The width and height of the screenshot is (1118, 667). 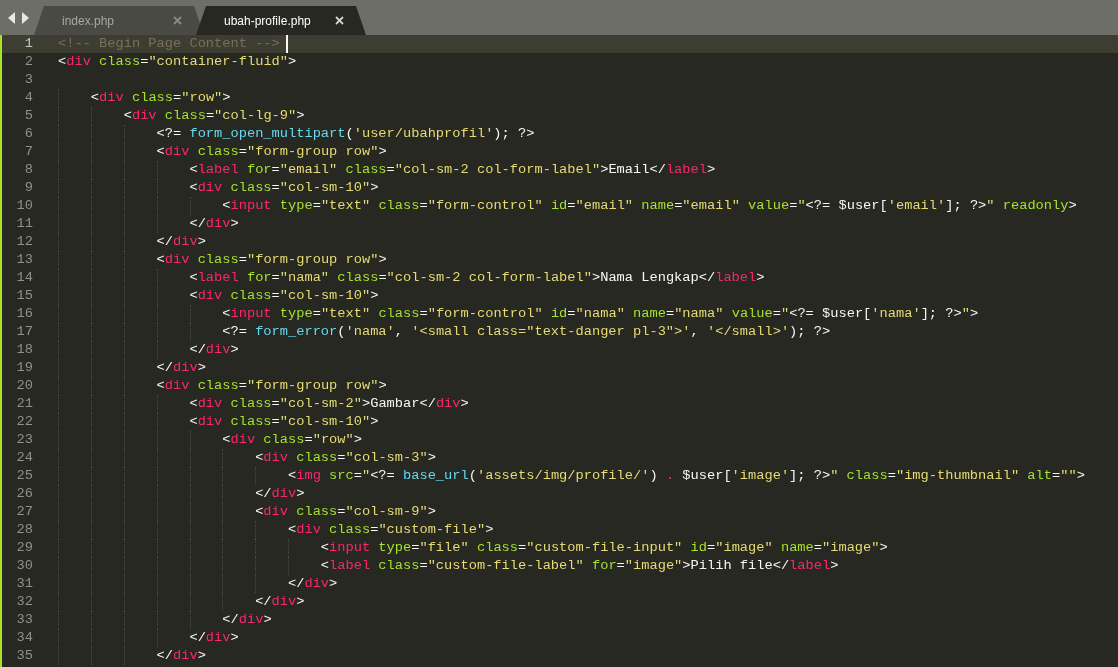 I want to click on code-line: <input type="text" class="form-control" id="email" name="email" value="<?= $user['email']; ?>" readonly>, so click(x=649, y=206).